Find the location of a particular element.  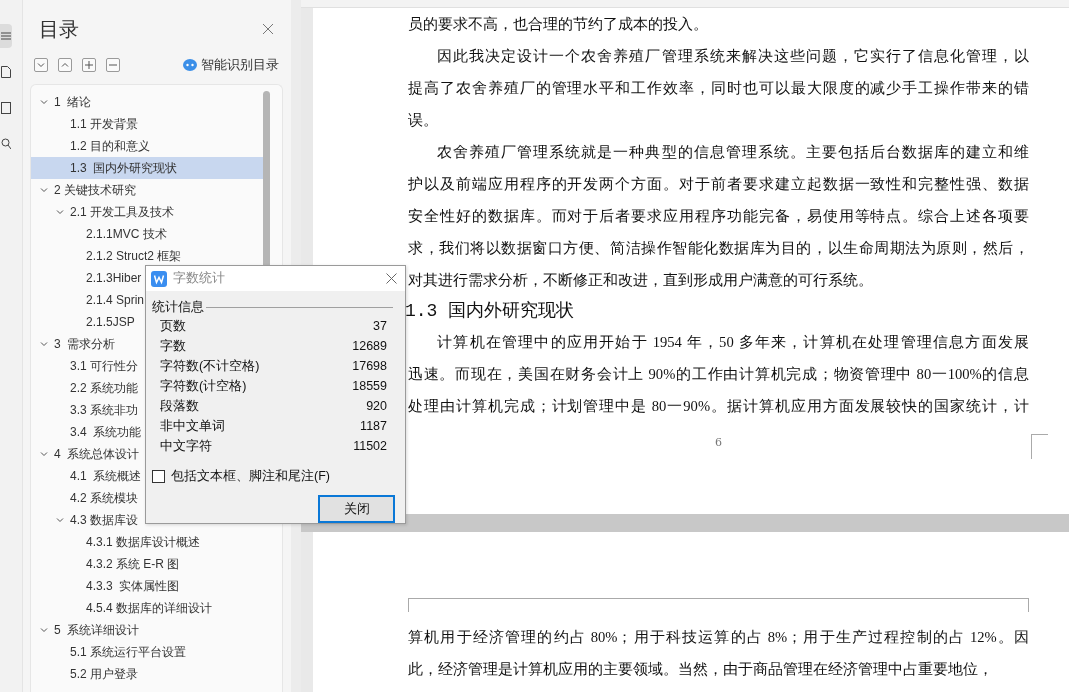

paragraph: 农舍养殖厂管理系统就是一种典型的信息管理系统。主要包括后台数据库的建立和维 护以及前端应用程序的开发两个方面。对于前者要求建立起数据一致性和完整性强、数据 安全性好的数据库。而对于后者要求应用程序功能完备，易使用等特点。综合上述各项要 求，我们将以数据窗口方便、简洁操作智能化数据库为目的，以生命周期法为原则，然后， 对其进行需求分析，不断修正和改进，直到形成用户满意的可行系统。 is located at coordinates (718, 216).